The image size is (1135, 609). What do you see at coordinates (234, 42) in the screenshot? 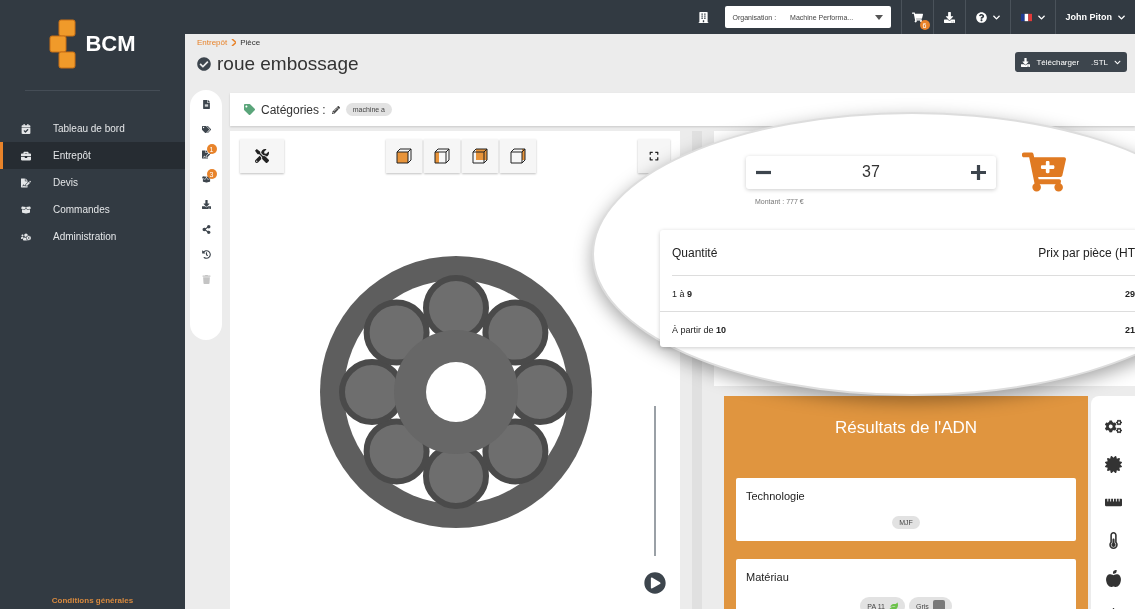
I see `chevron-right-icon` at bounding box center [234, 42].